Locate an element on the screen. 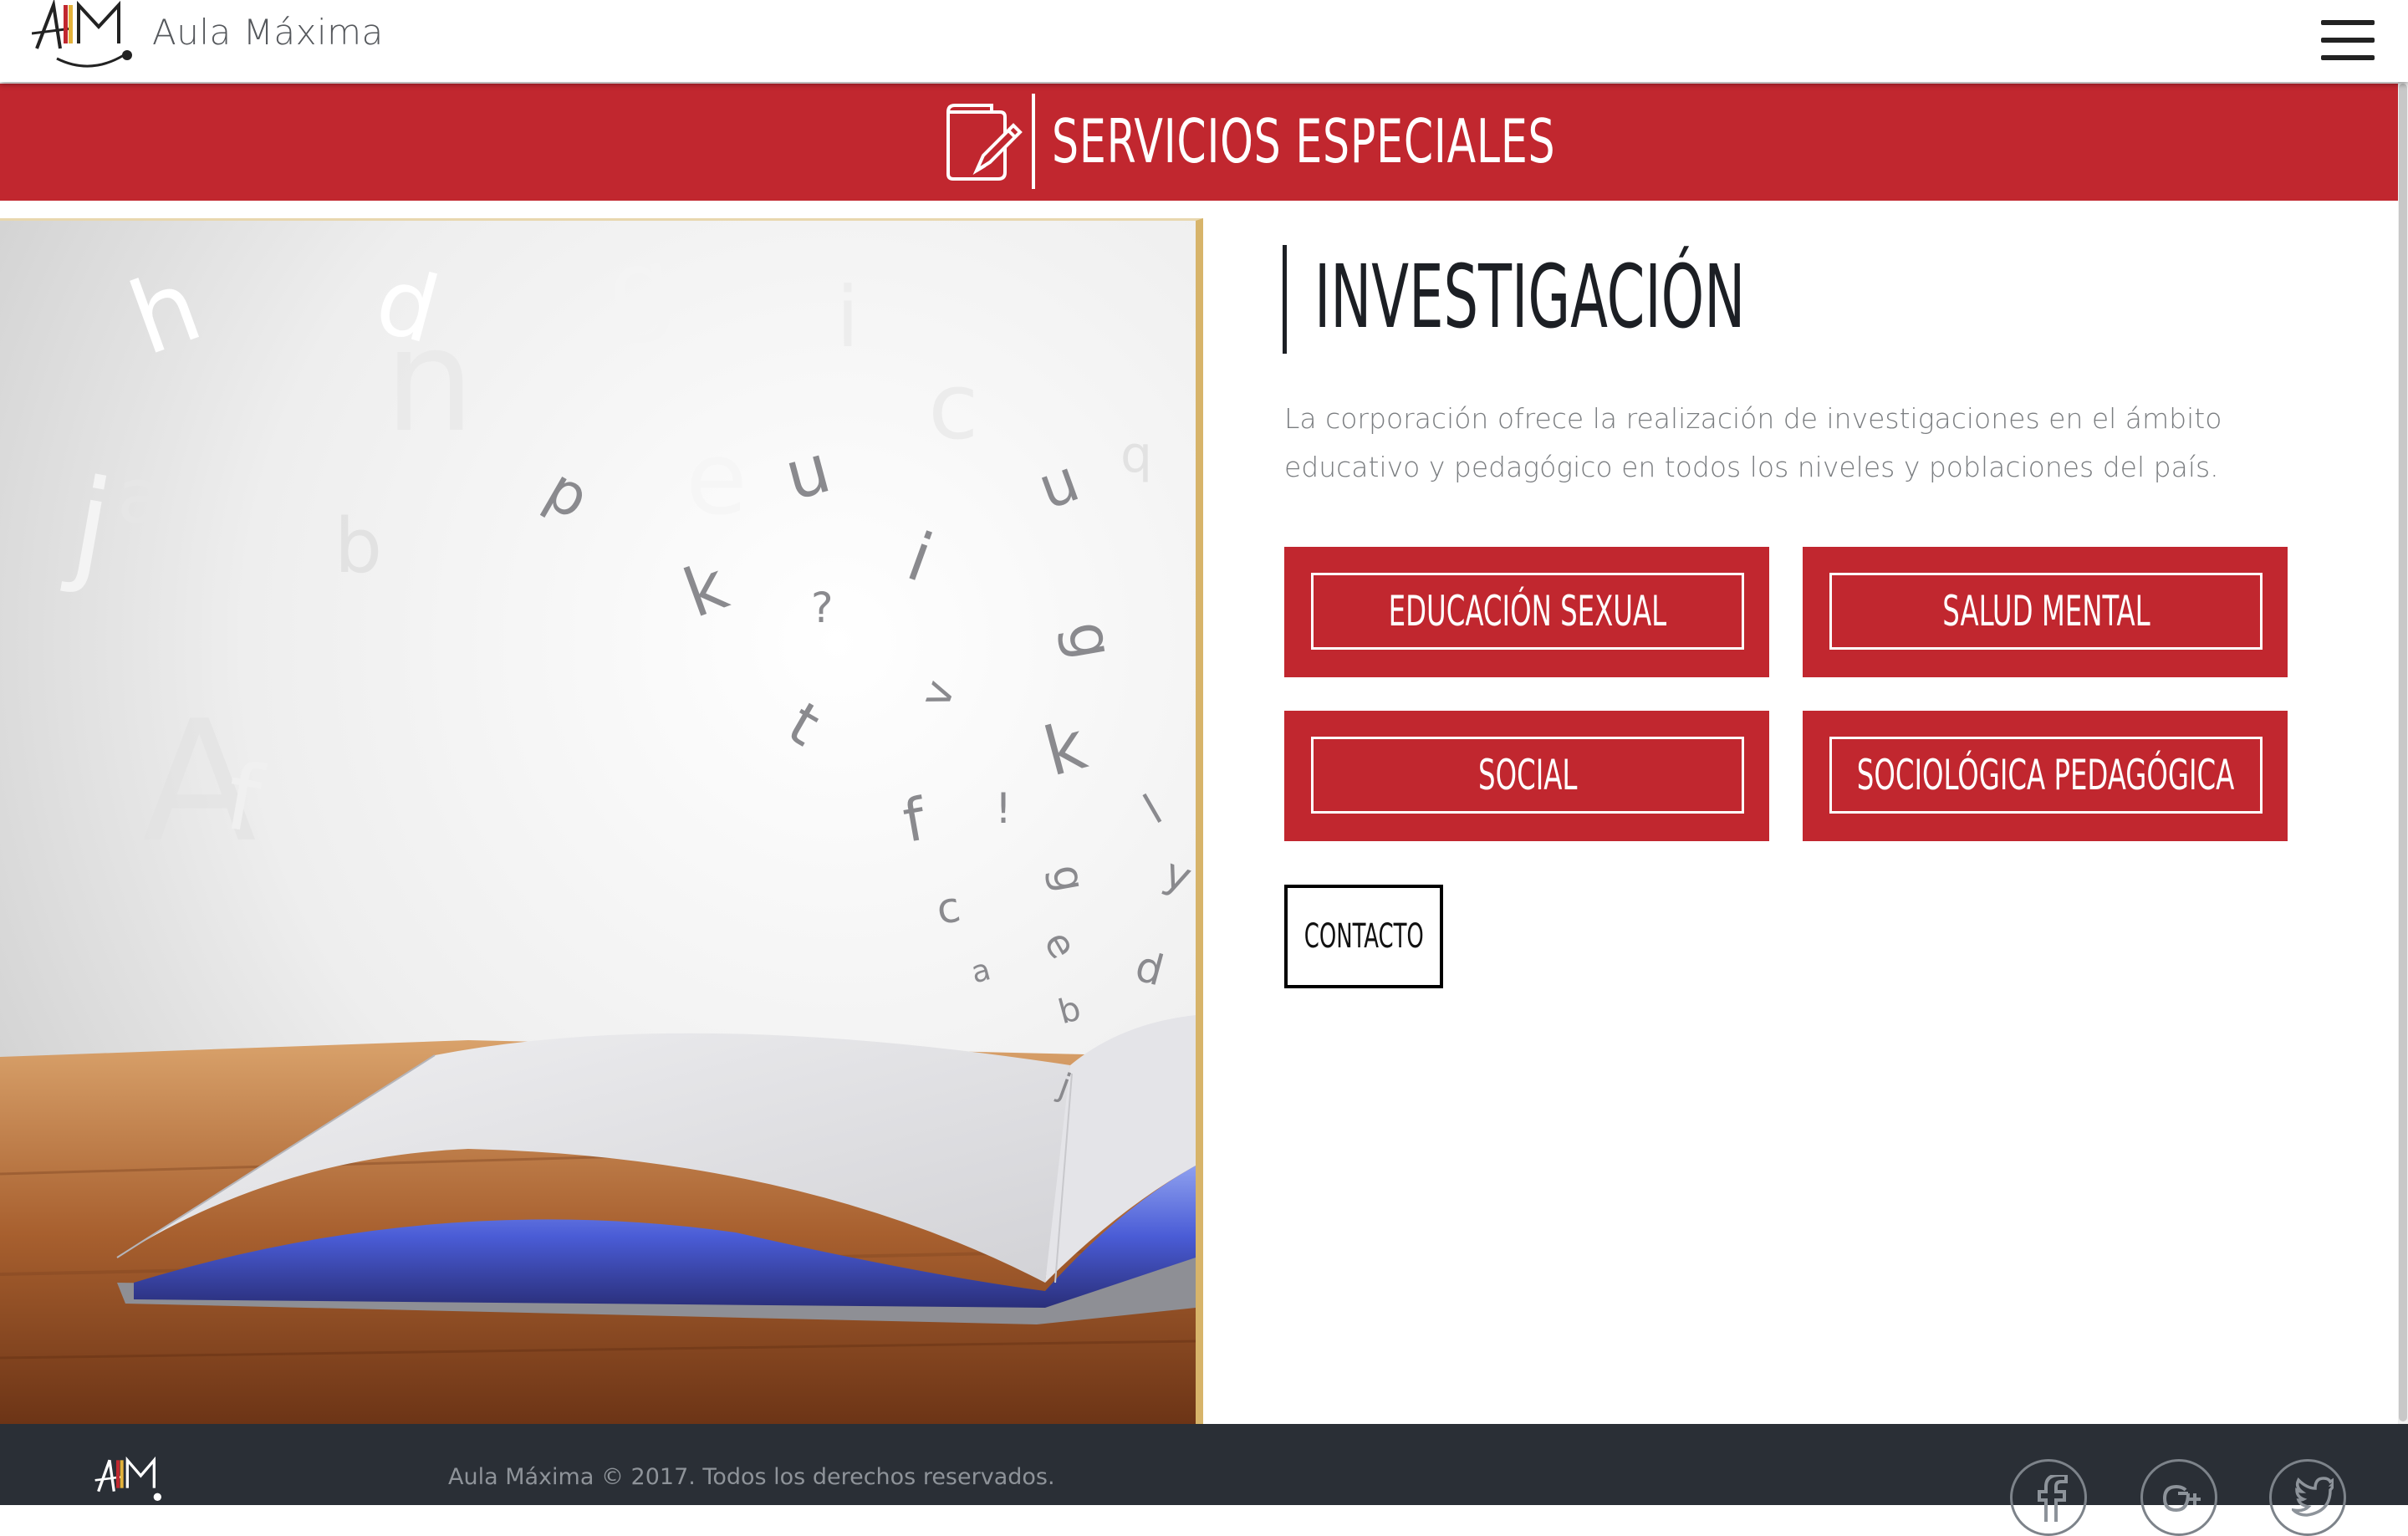  service-button-frame: SOCIAL is located at coordinates (1527, 776).